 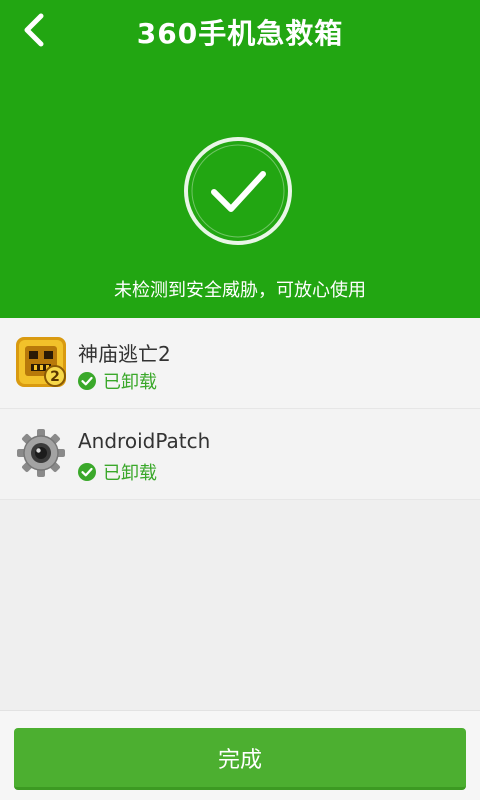 What do you see at coordinates (240, 759) in the screenshot?
I see `done-button: 完成` at bounding box center [240, 759].